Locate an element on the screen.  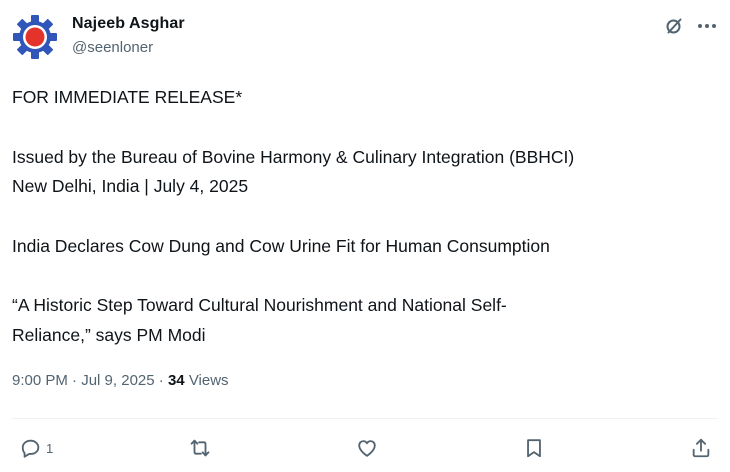
repost-button is located at coordinates (200, 448).